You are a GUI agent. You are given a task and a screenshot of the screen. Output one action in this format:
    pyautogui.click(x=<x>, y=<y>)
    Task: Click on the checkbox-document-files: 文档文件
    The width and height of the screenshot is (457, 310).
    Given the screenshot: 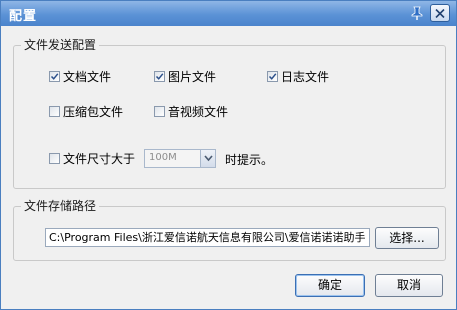 What is the action you would take?
    pyautogui.click(x=80, y=76)
    